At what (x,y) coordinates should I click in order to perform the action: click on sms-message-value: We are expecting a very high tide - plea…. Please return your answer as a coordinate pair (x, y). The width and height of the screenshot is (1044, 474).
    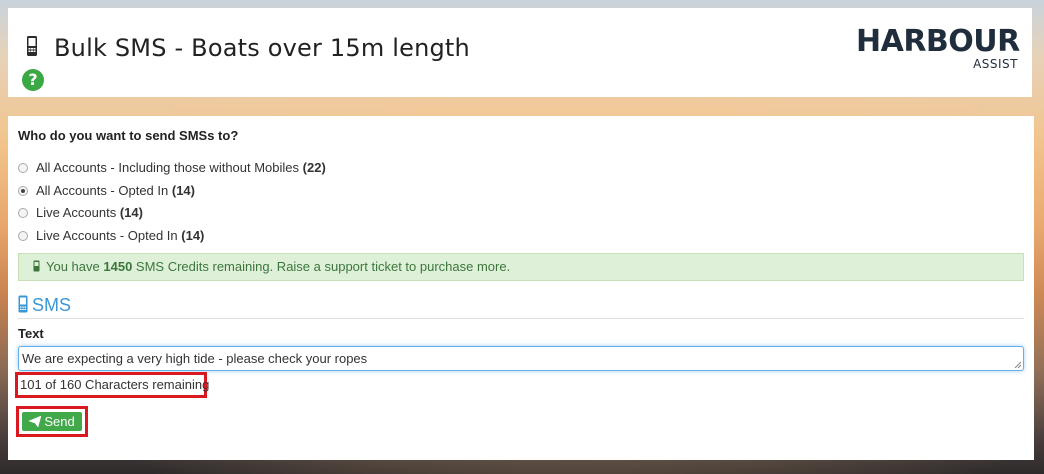
    Looking at the image, I should click on (195, 358).